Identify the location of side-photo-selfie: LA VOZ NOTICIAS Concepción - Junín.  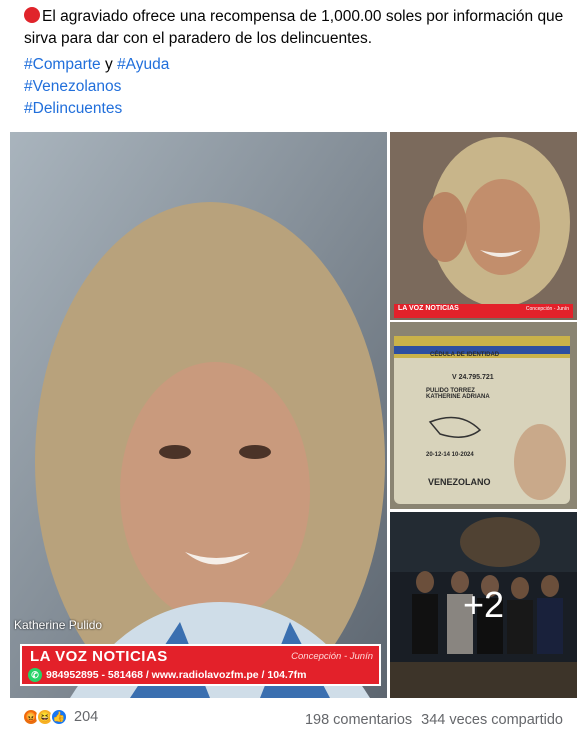
(483, 226).